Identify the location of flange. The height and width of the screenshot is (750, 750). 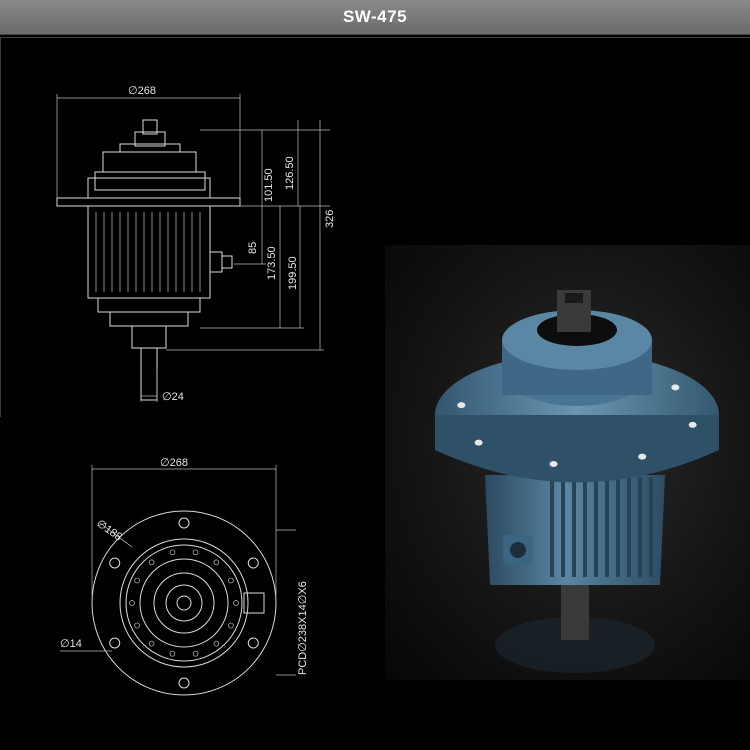
(148, 202).